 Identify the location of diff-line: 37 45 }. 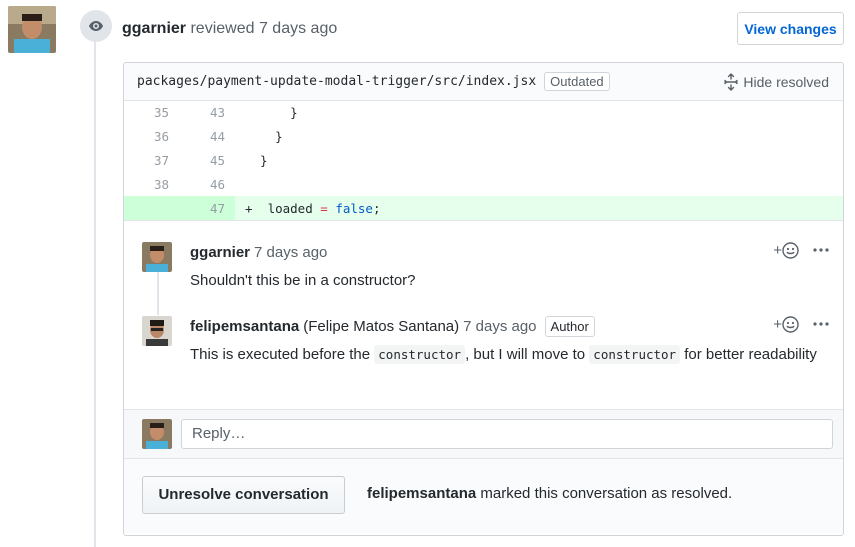
(483, 161).